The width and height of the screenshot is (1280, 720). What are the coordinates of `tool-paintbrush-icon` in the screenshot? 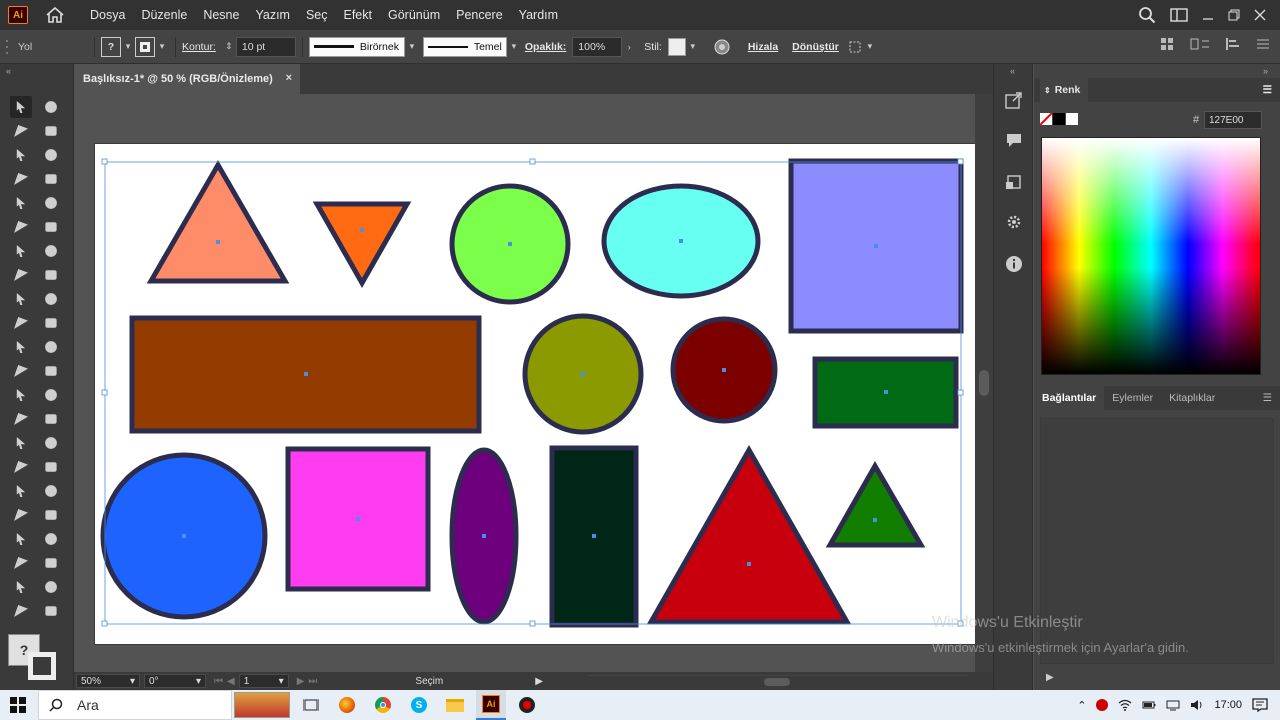 It's located at (51, 155).